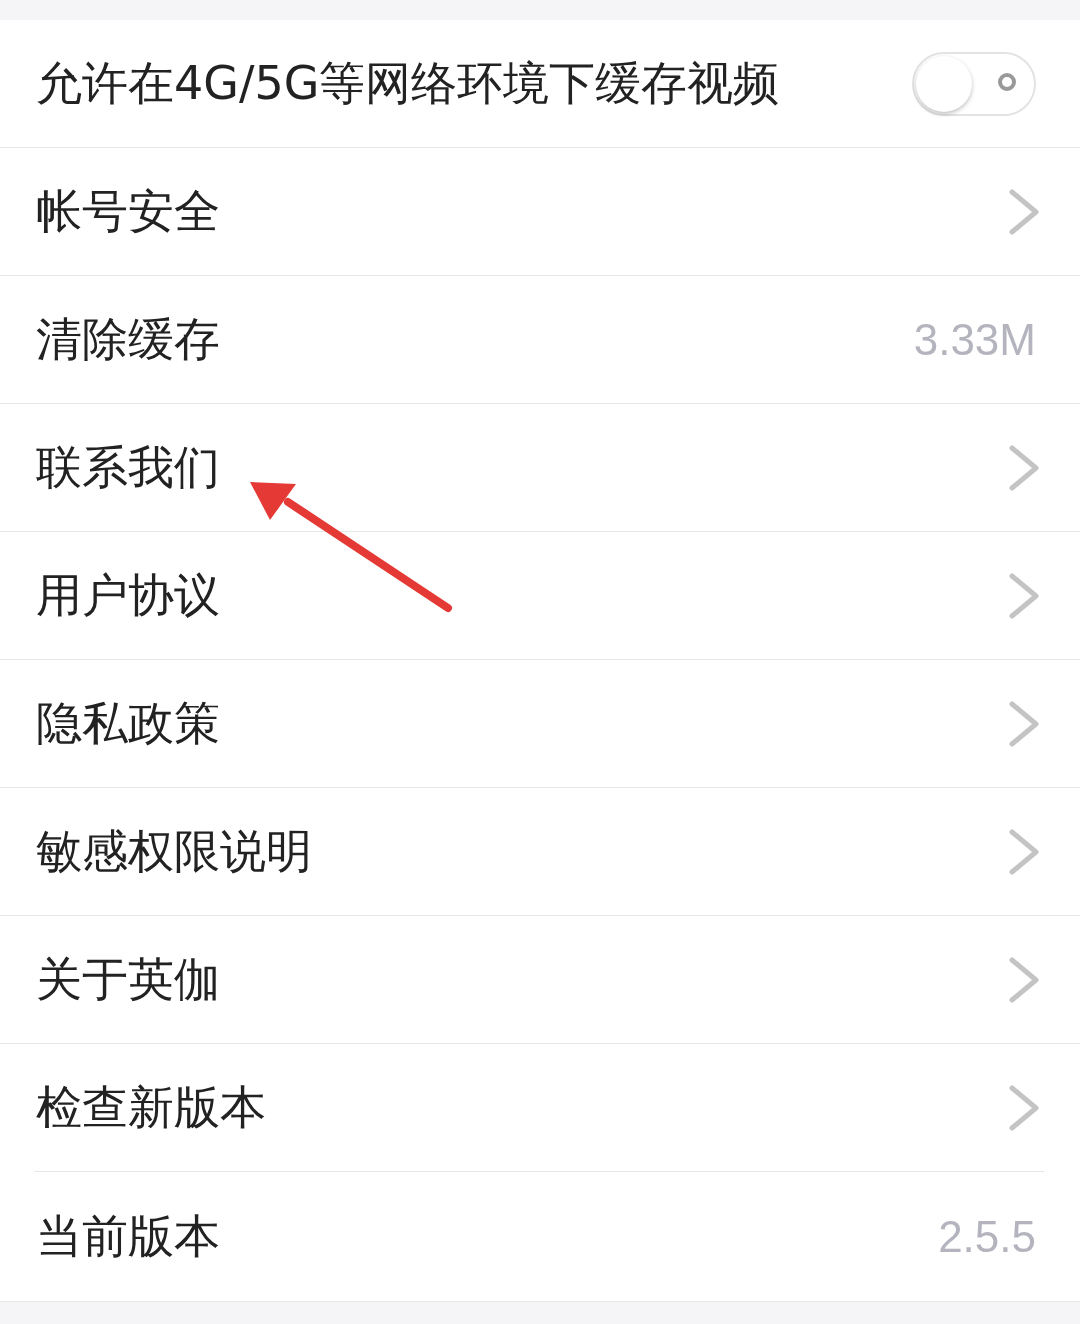 The image size is (1080, 1324). I want to click on setting-label: 用户协议, so click(128, 595).